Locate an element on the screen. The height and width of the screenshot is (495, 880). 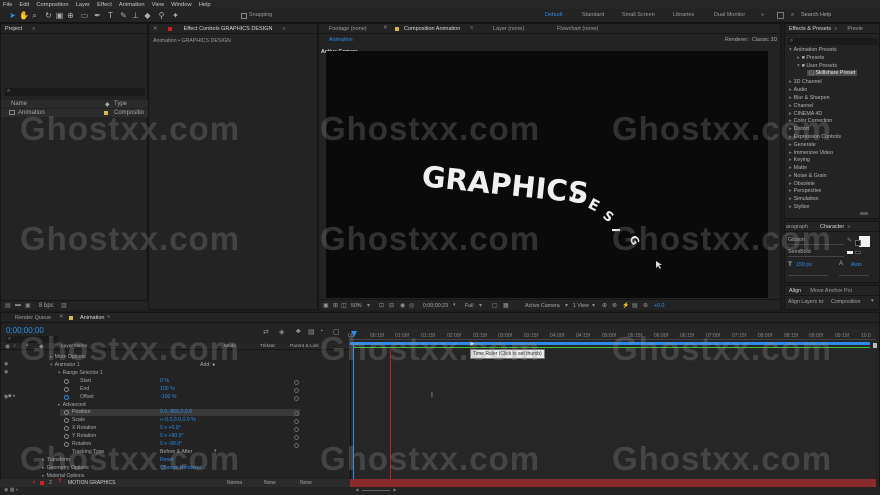
renderer-value: Classic 3D is located at coordinates (764, 40).